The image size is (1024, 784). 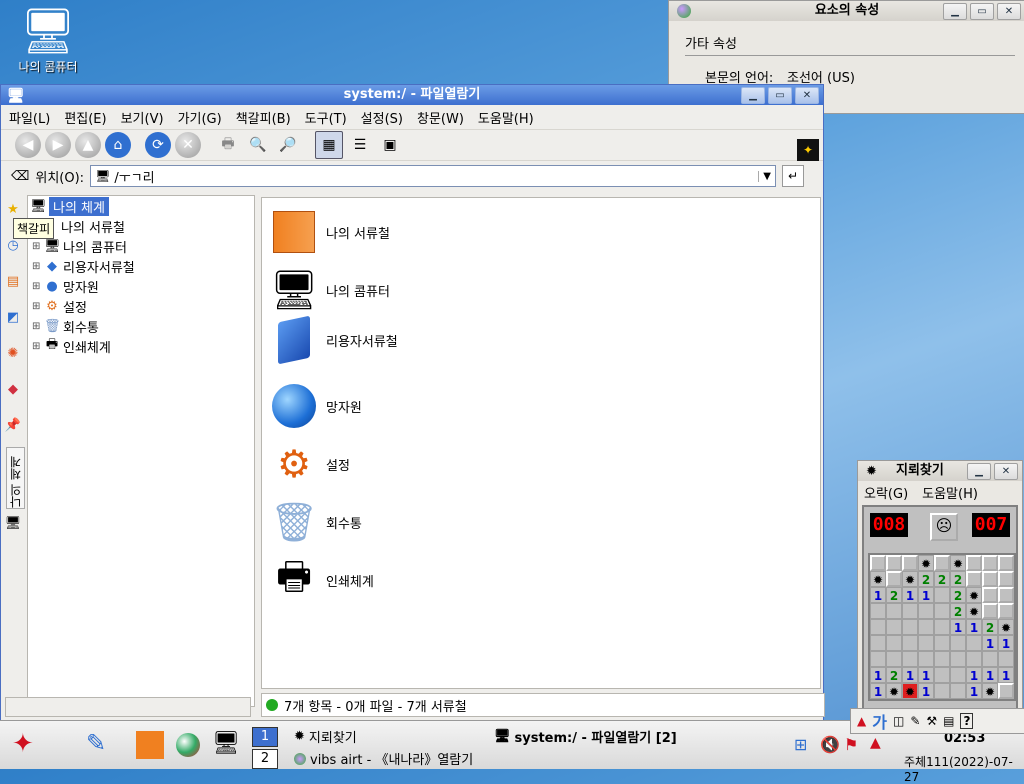 What do you see at coordinates (142, 117) in the screenshot?
I see `menu-view: 보기(V)` at bounding box center [142, 117].